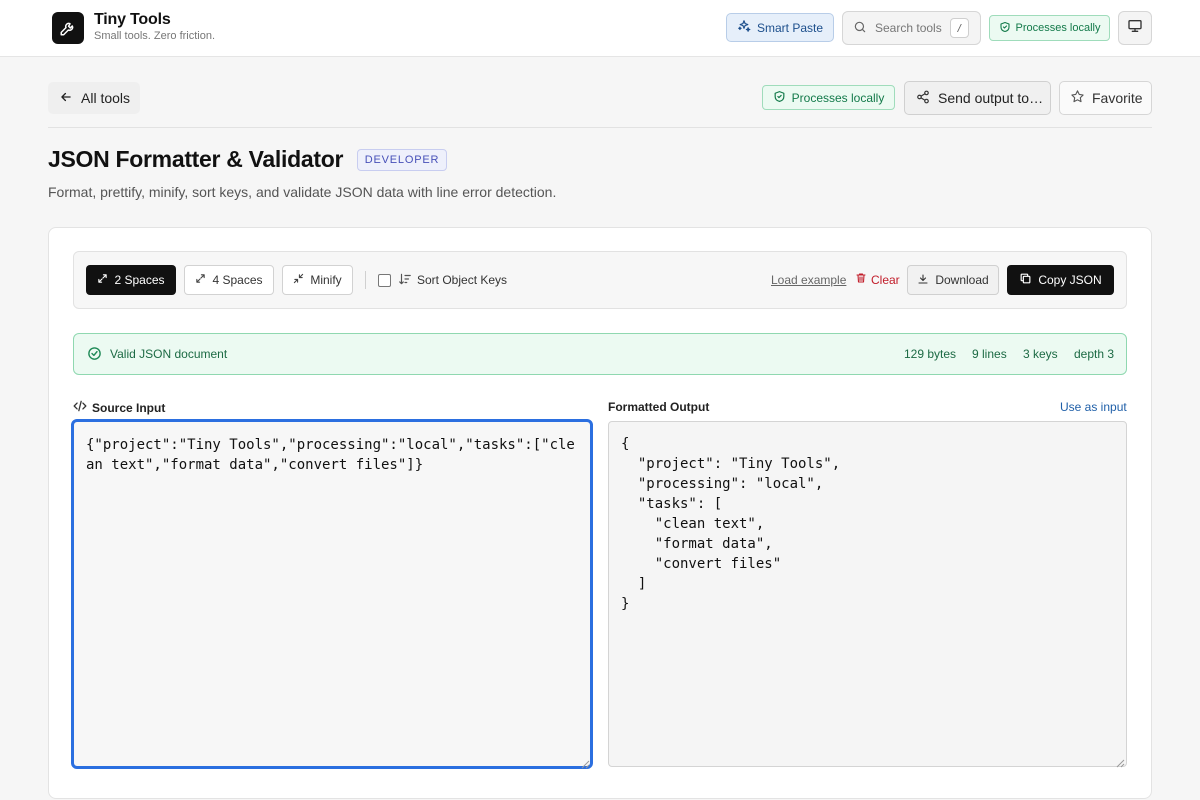  Describe the element at coordinates (923, 98) in the screenshot. I see `share-icon` at that location.